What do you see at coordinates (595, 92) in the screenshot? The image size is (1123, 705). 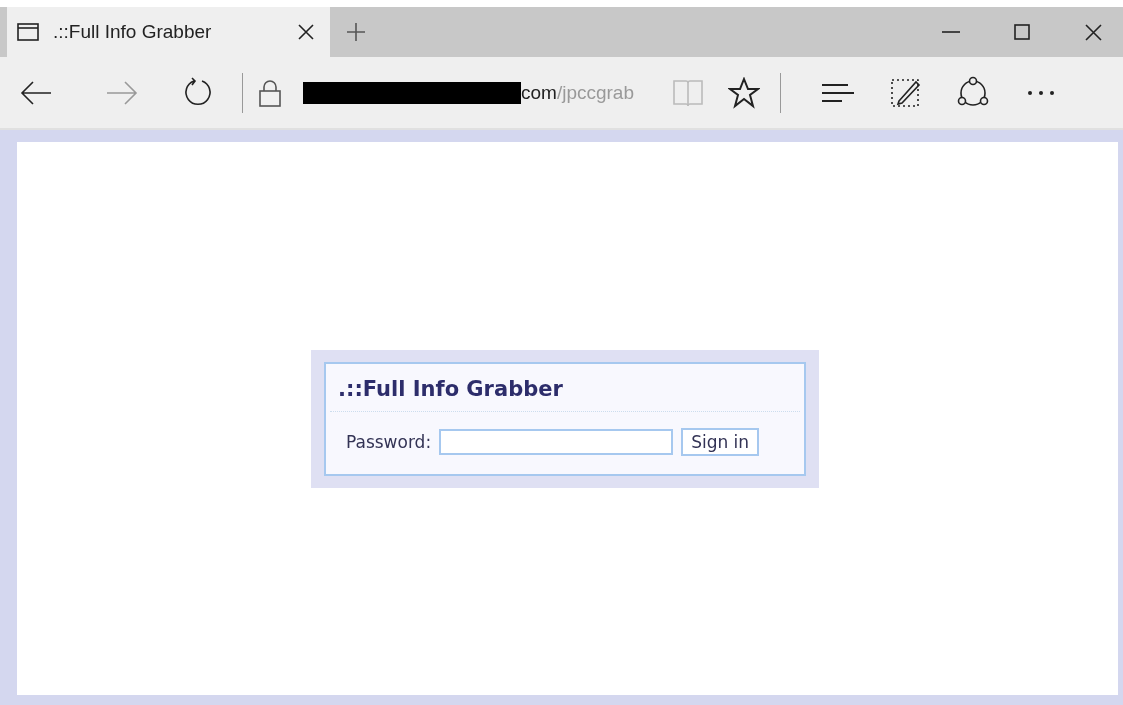 I see `url-path: /jpccgrab` at bounding box center [595, 92].